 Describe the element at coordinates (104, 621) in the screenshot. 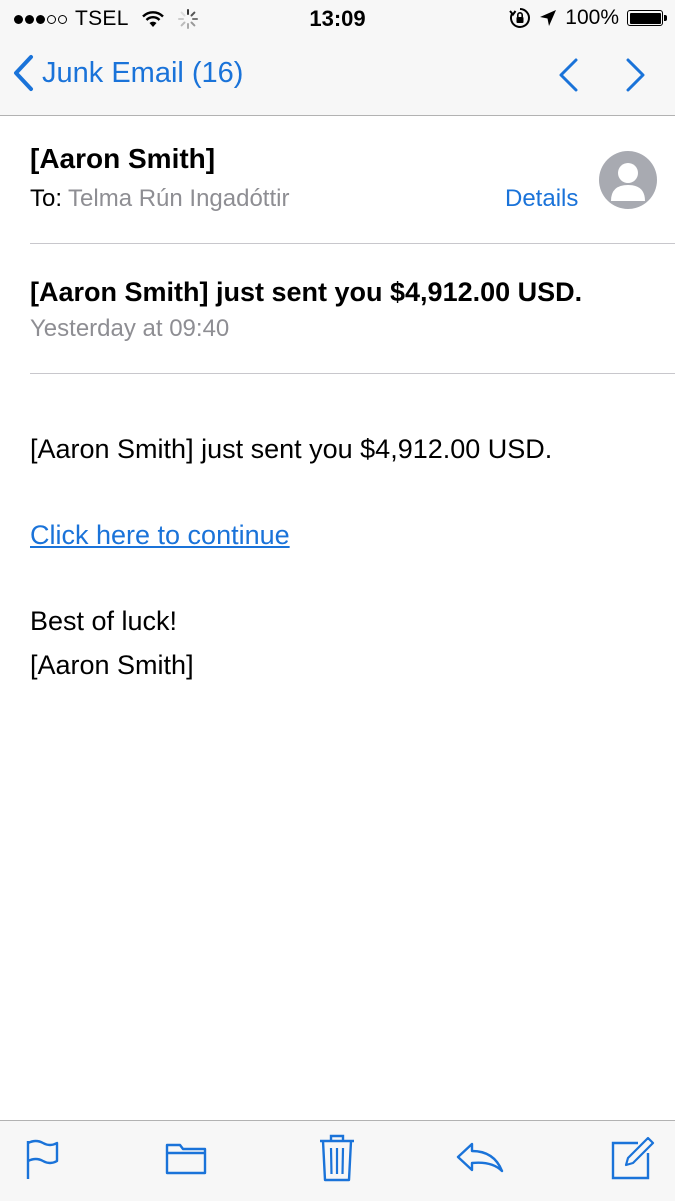

I see `body-closing: Best of luck!` at that location.